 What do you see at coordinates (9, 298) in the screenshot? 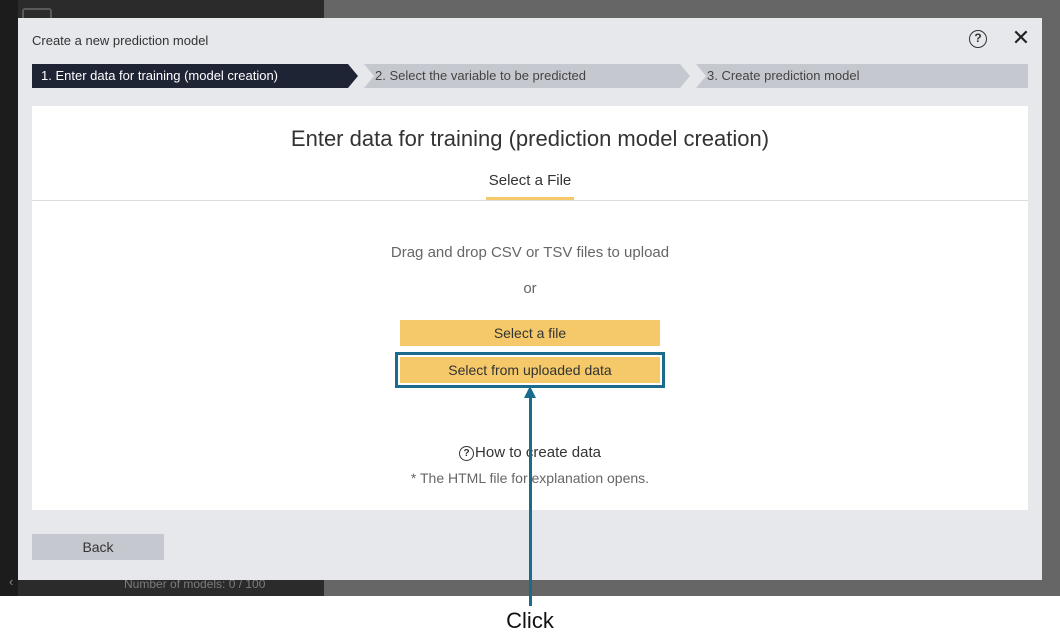
I see `background-rail` at bounding box center [9, 298].